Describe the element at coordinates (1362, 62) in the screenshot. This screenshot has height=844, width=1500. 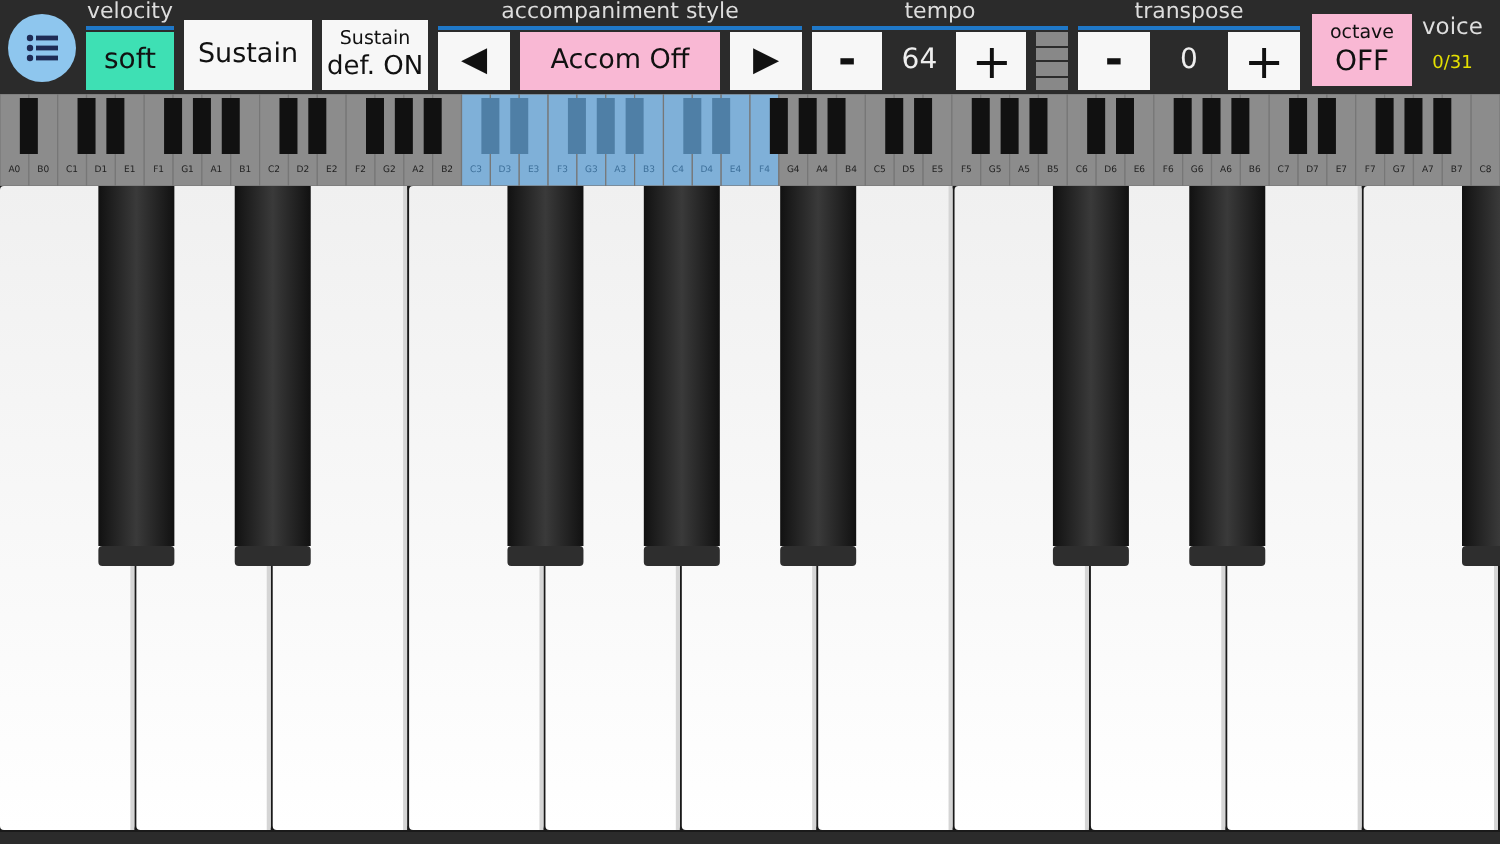
I see `octave-value: OFF` at that location.